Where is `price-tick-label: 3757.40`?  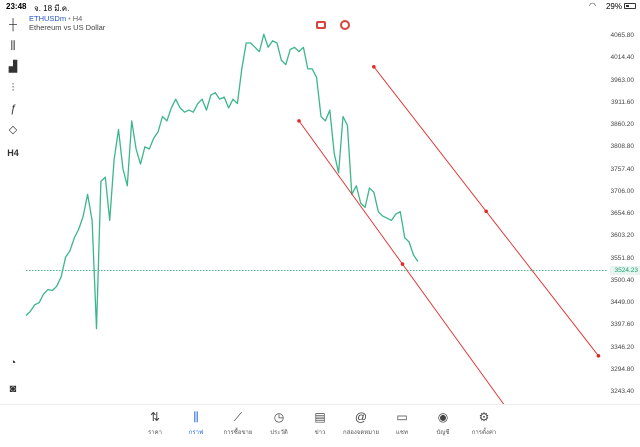 price-tick-label: 3757.40 is located at coordinates (622, 169).